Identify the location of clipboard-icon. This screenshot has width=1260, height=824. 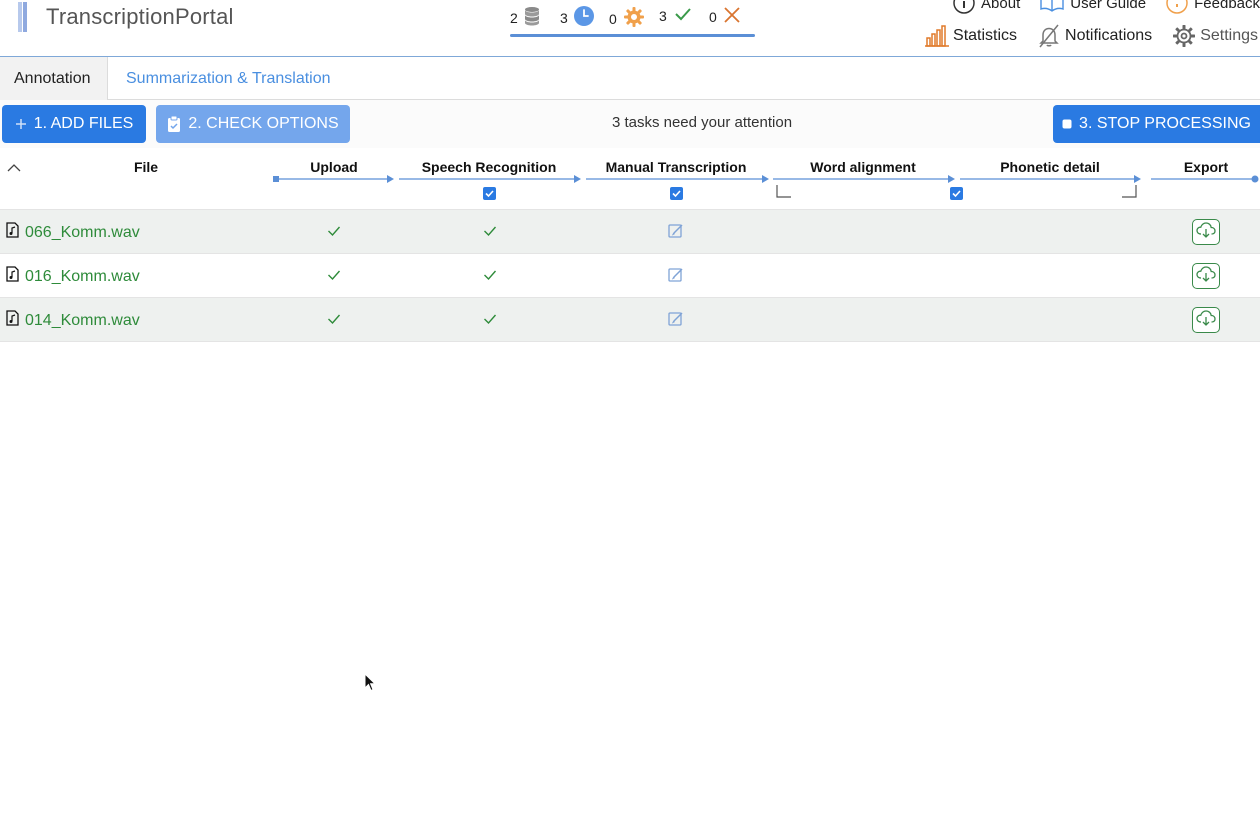
(174, 124).